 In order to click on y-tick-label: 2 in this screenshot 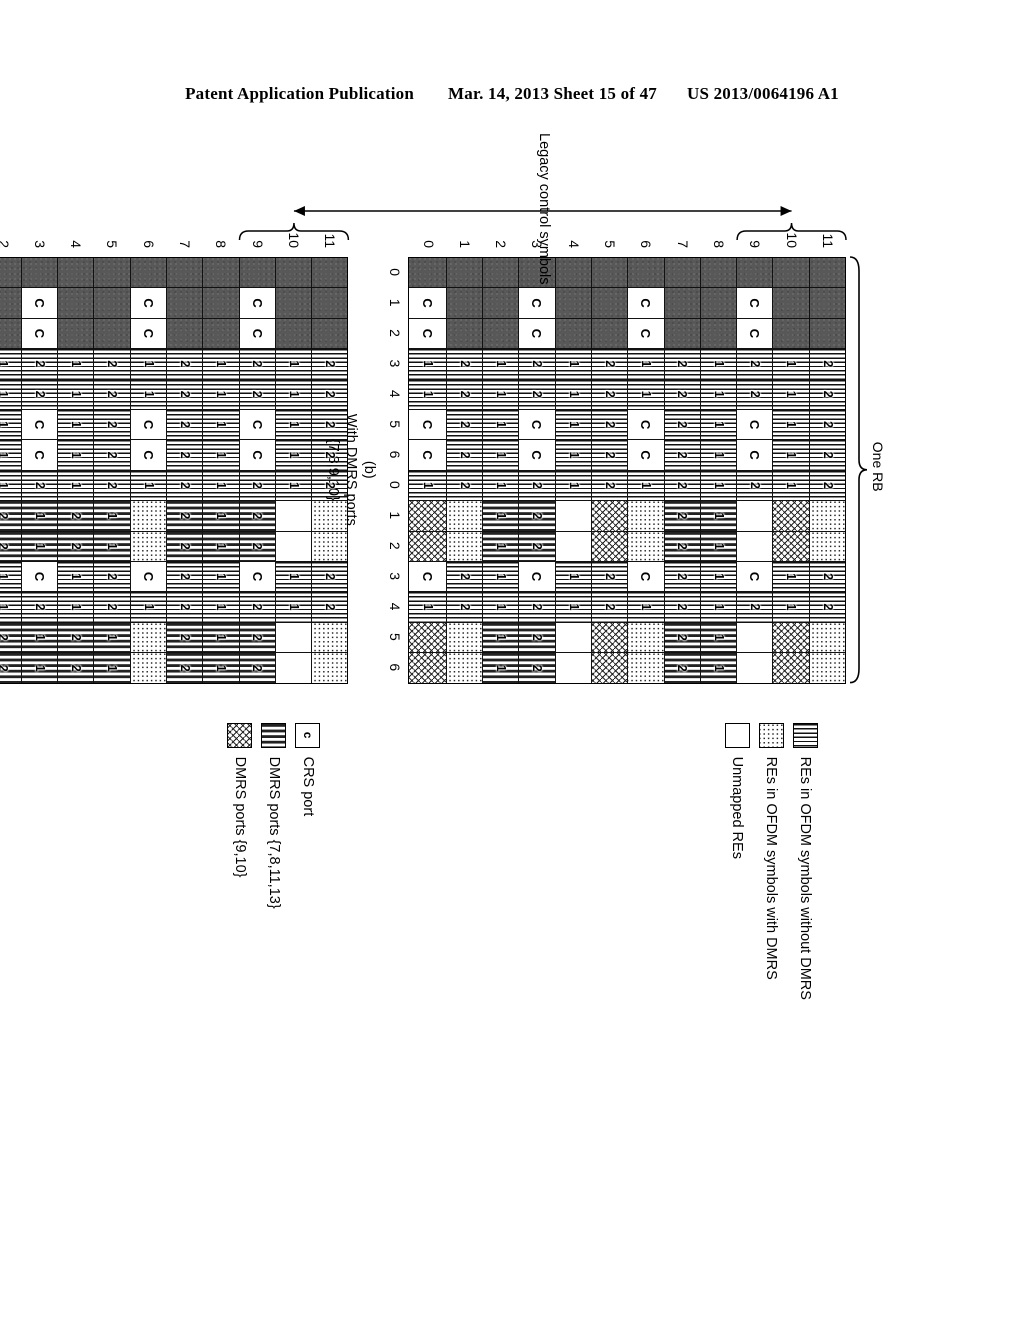, I will do `click(11, 238)`.